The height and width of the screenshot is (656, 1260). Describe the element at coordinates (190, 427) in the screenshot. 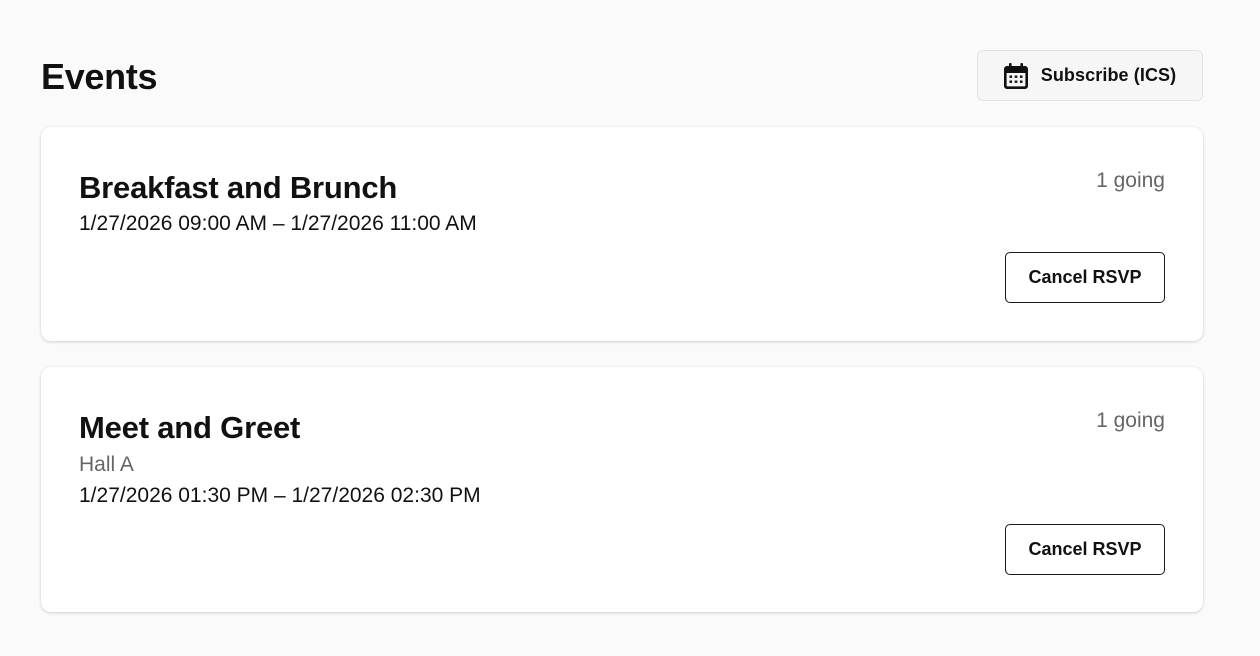

I see `event-title: Meet and Greet` at that location.